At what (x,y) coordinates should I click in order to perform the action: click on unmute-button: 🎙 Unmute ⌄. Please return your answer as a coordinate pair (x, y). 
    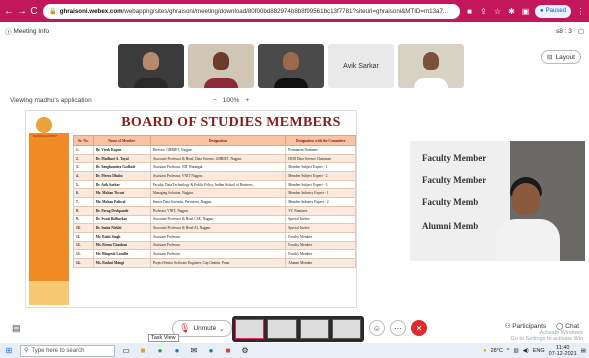
    Looking at the image, I should click on (202, 328).